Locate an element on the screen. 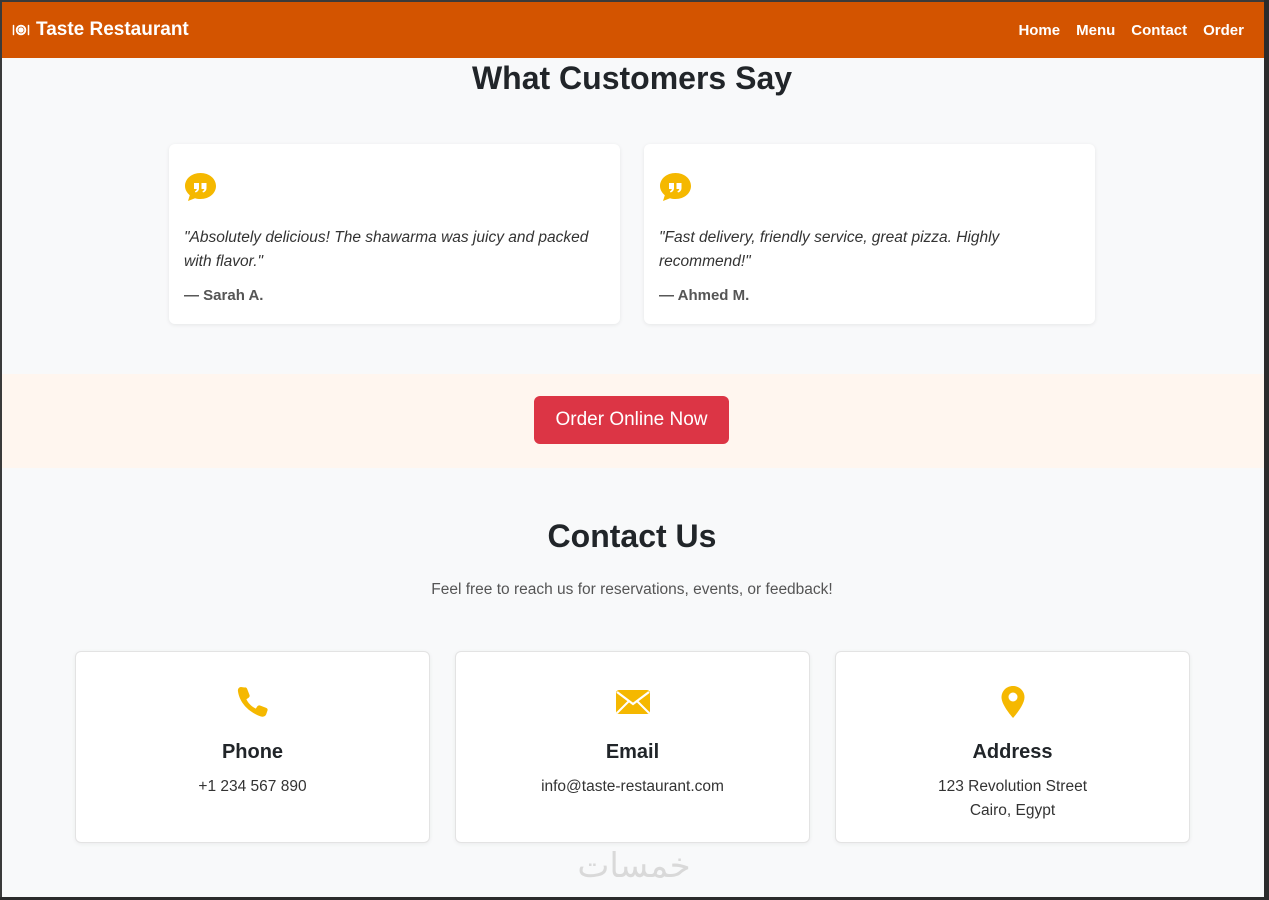 Image resolution: width=1269 pixels, height=900 pixels. nav-links: Home Menu Contact Order is located at coordinates (1131, 30).